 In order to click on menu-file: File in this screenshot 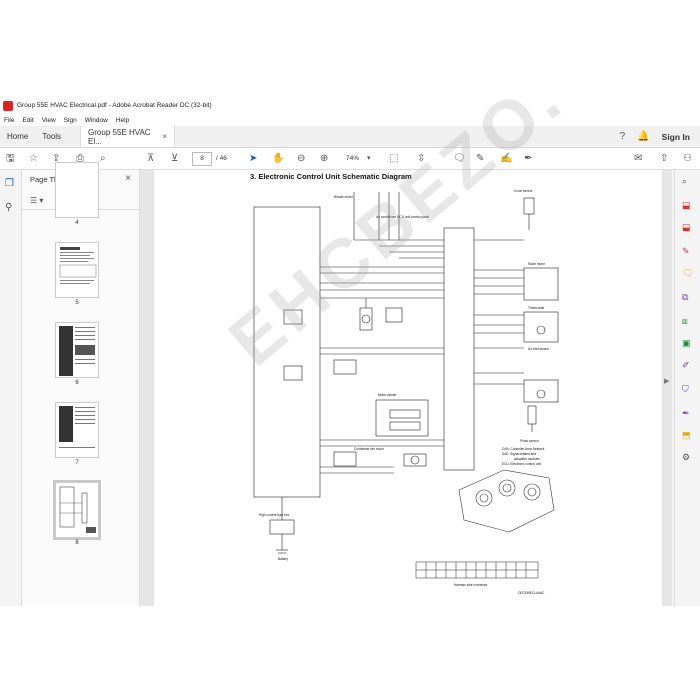, I will do `click(9, 120)`.